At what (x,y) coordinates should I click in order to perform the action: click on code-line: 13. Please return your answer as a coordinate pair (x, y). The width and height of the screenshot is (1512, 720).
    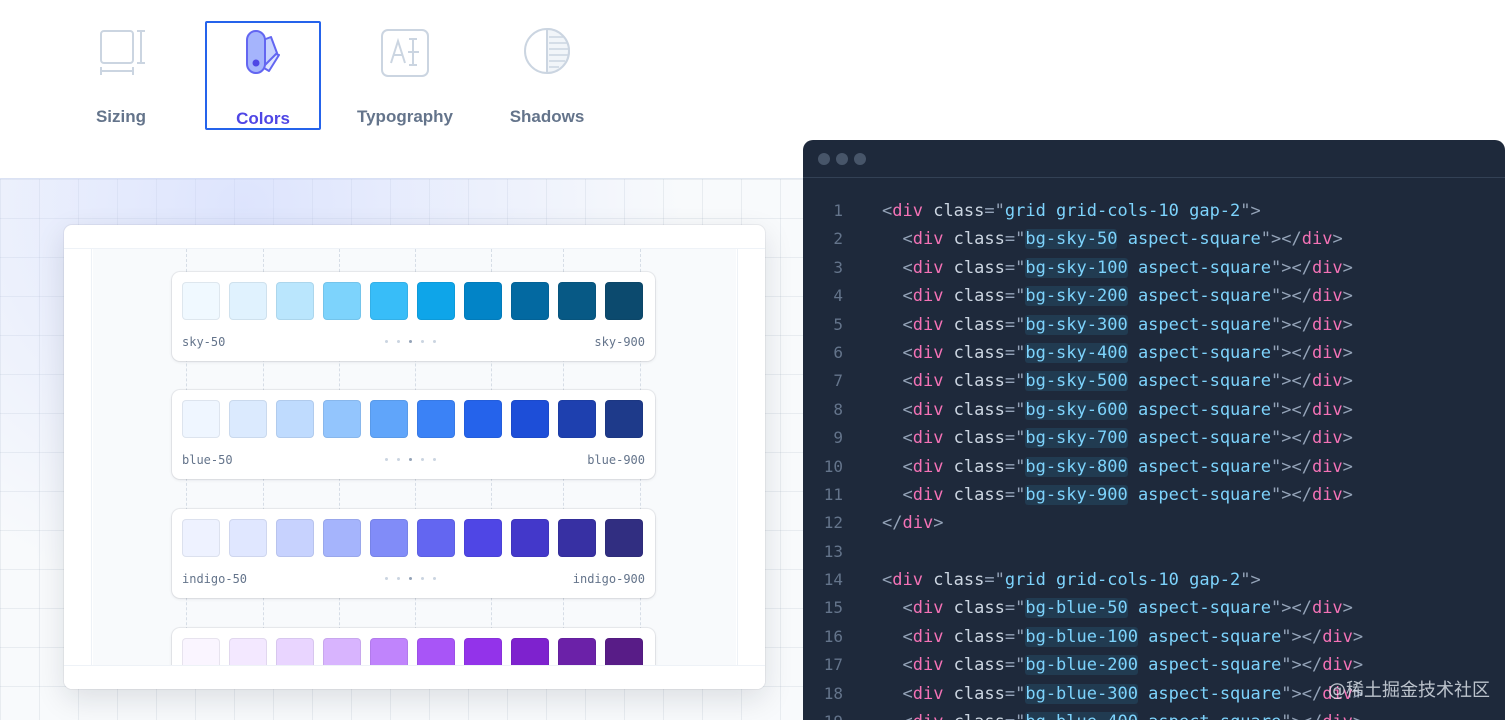
    Looking at the image, I should click on (1154, 552).